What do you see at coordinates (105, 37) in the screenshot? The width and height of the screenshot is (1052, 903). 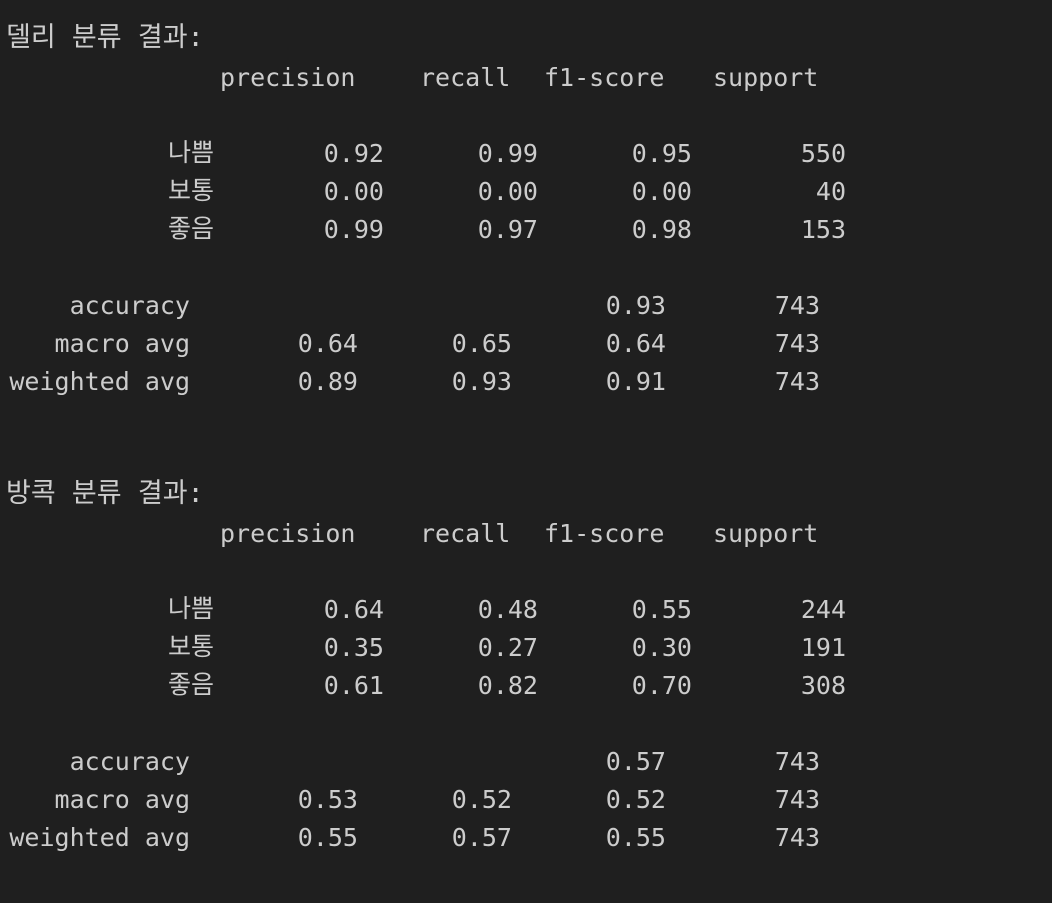 I see `report-title: 델리 분류 결과:` at bounding box center [105, 37].